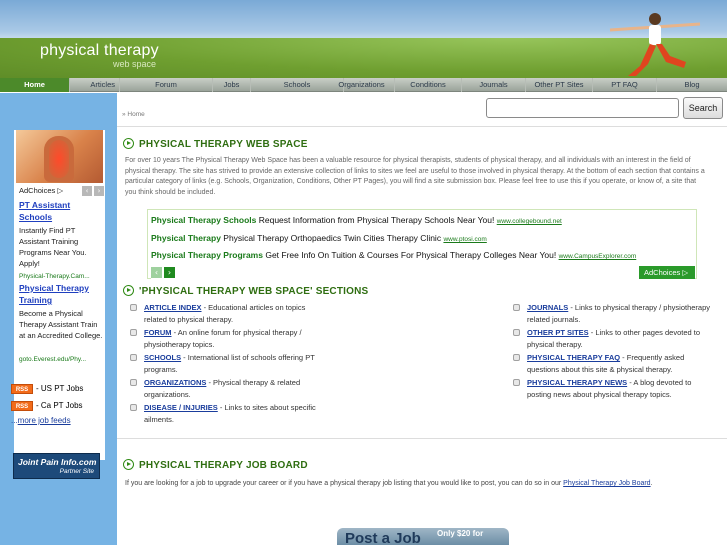 Image resolution: width=727 pixels, height=545 pixels. Describe the element at coordinates (223, 465) in the screenshot. I see `section-heading-text: PHYSICAL THERAPY JOB BOARD` at that location.